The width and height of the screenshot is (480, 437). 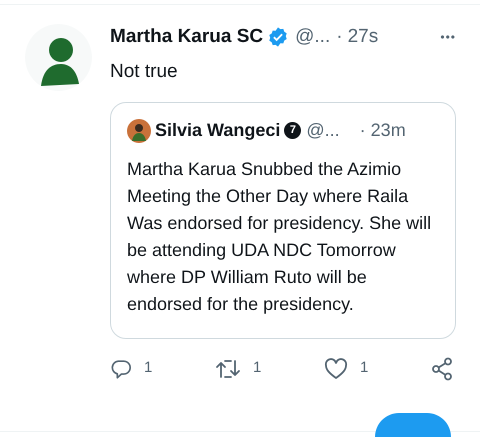 I want to click on badge: 7, so click(x=293, y=130).